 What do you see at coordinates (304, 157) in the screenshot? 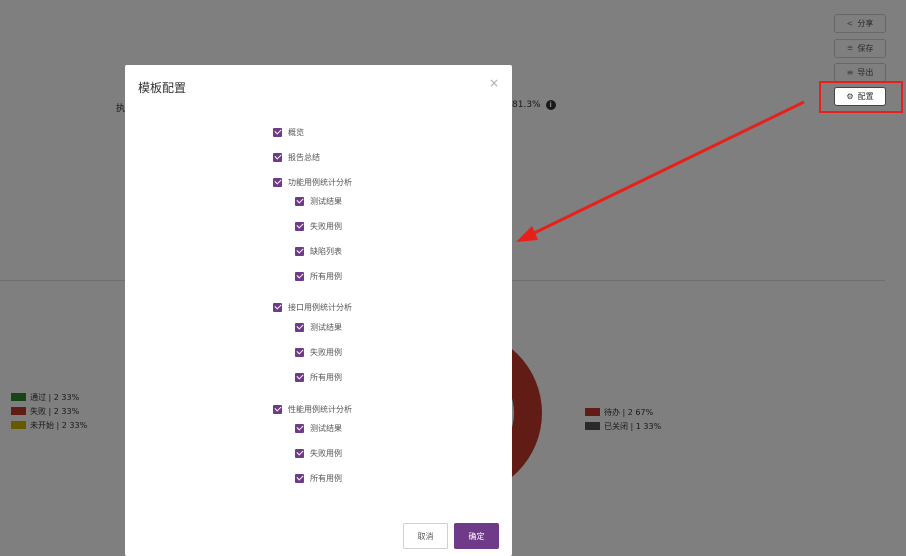
I see `checkbox-label: 报告总结` at bounding box center [304, 157].